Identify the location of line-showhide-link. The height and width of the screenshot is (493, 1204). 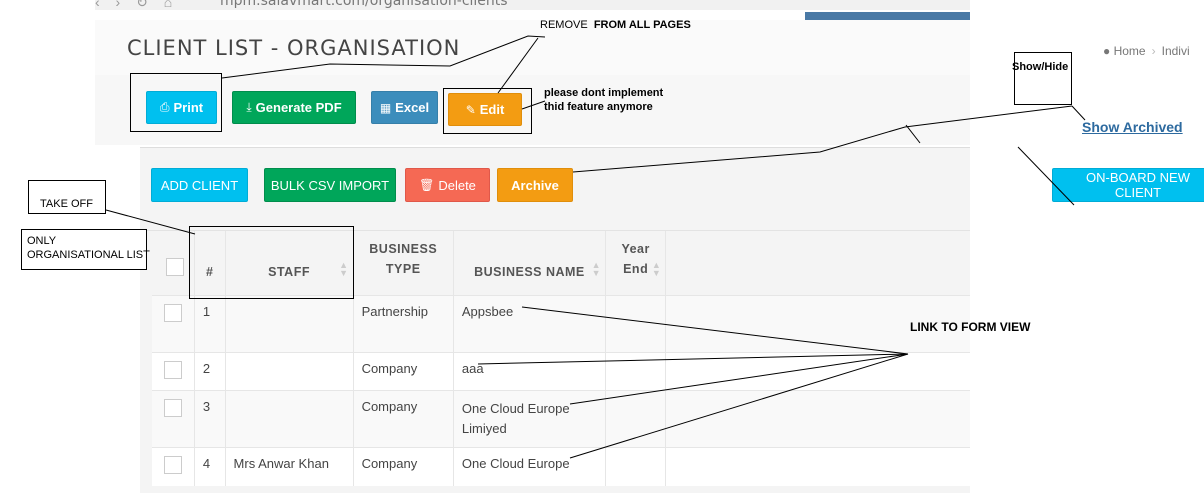
(1078, 113).